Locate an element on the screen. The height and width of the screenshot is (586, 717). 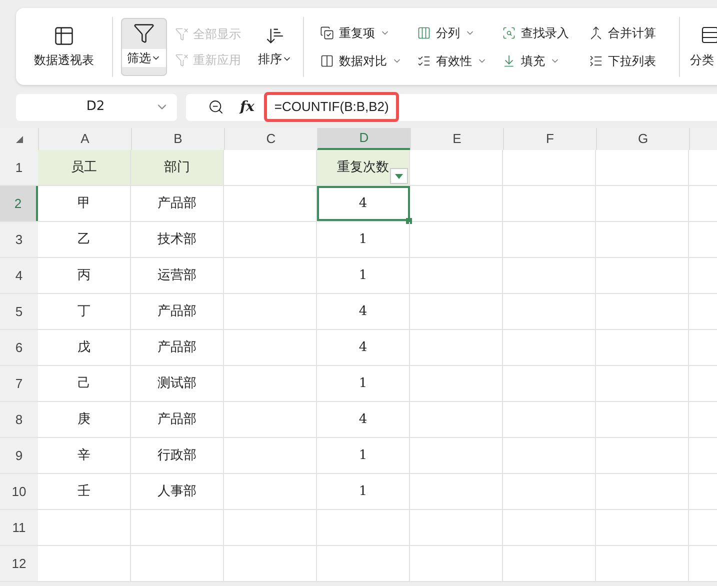
row-header: 12 is located at coordinates (19, 563).